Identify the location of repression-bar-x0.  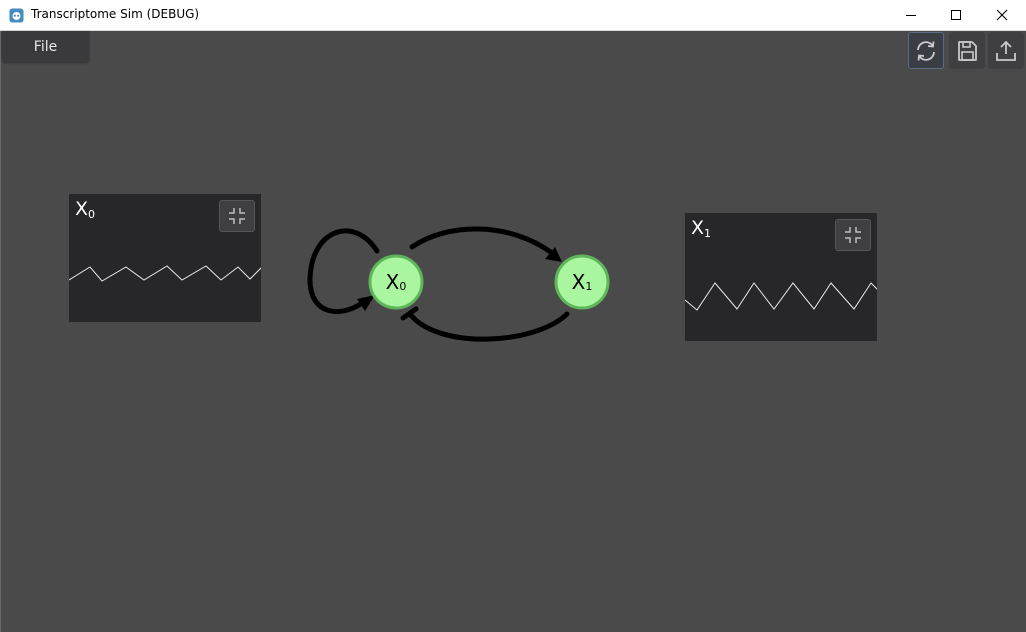
(409, 313).